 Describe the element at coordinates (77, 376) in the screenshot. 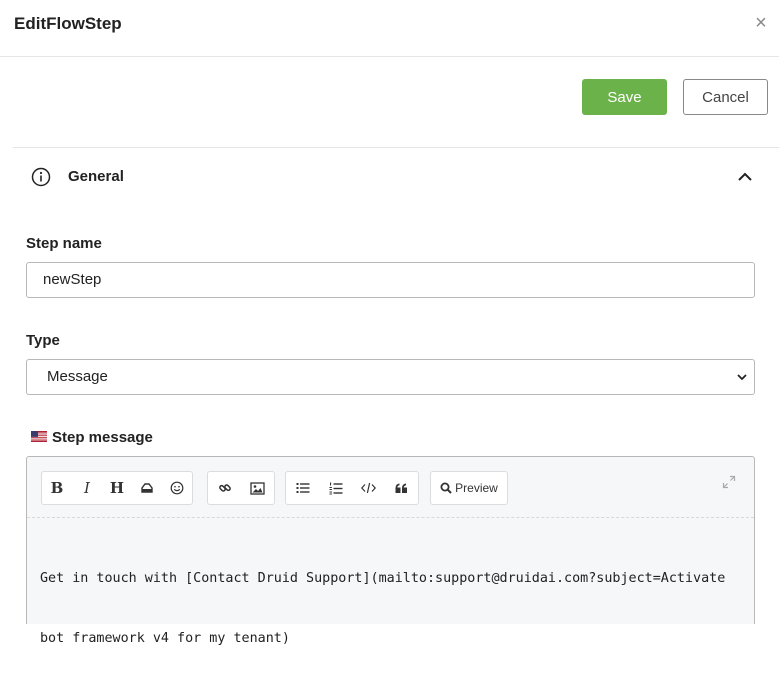

I see `type-select-value: Message` at that location.